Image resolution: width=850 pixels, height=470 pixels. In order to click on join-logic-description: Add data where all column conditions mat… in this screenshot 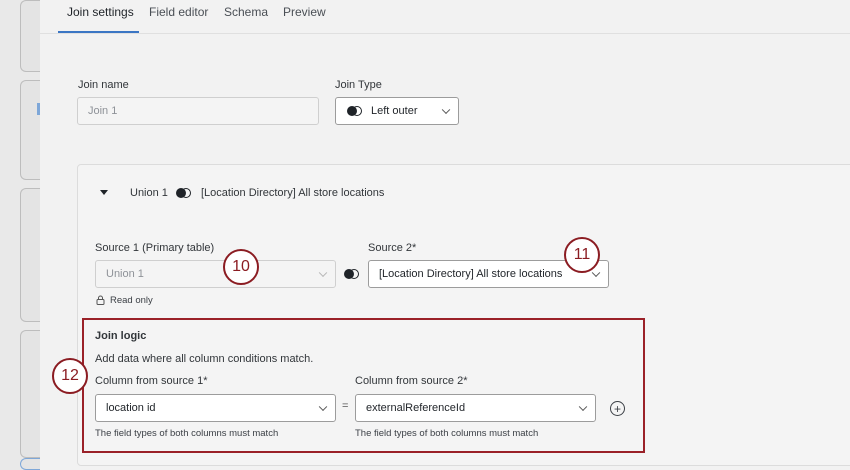, I will do `click(204, 359)`.